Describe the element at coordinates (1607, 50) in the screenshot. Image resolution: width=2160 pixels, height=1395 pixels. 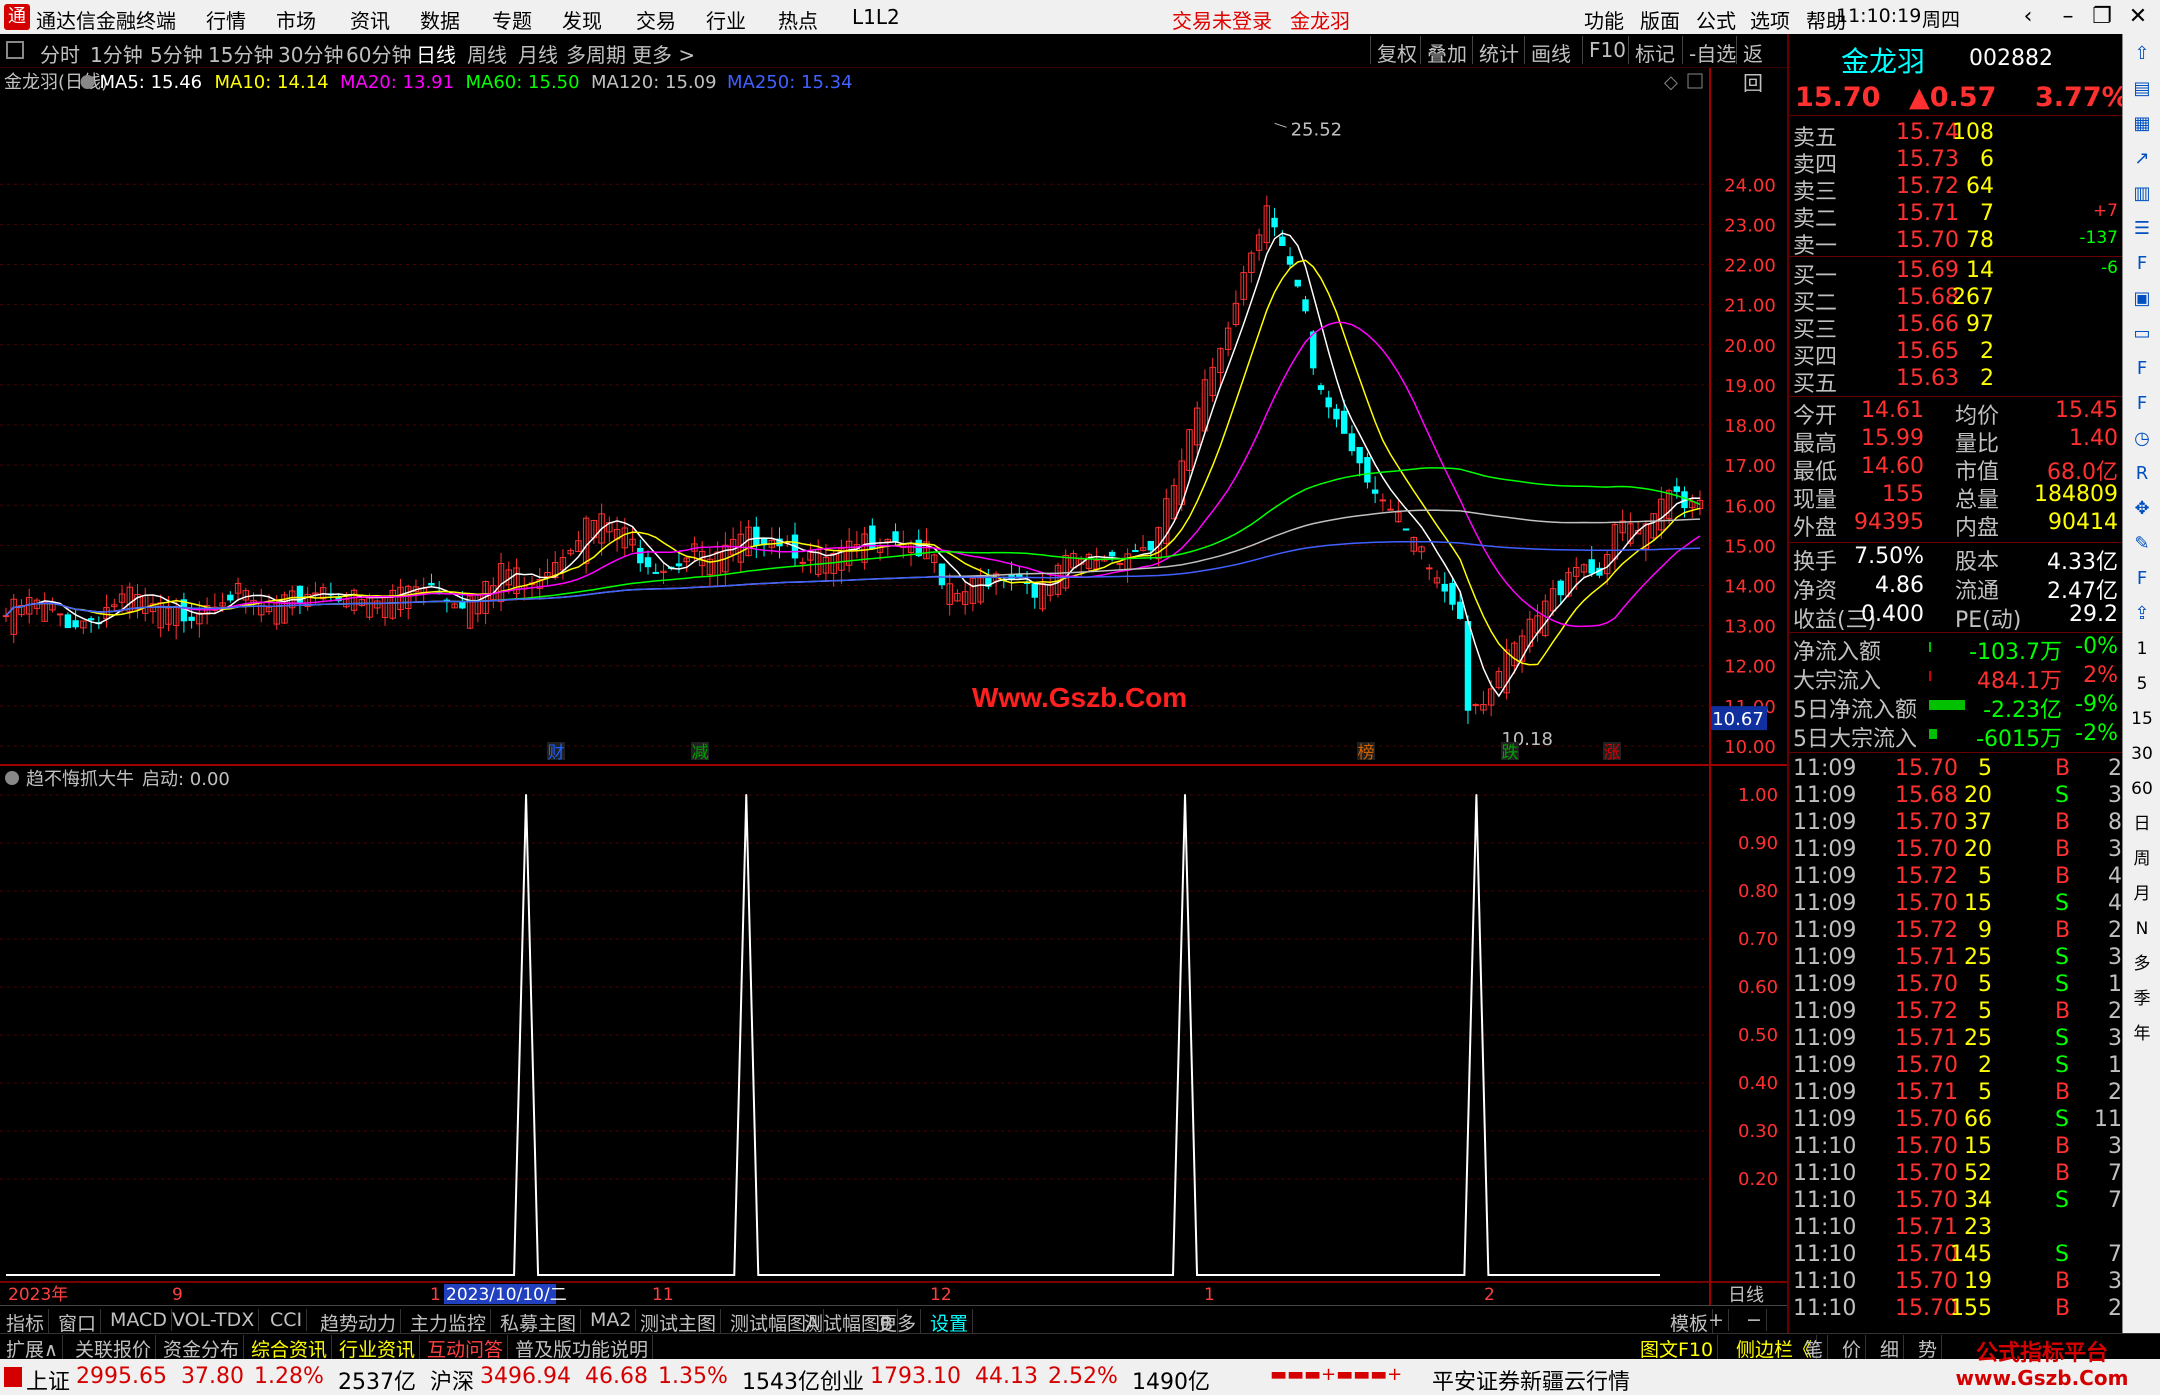
I see `chart-tool-button: F10` at that location.